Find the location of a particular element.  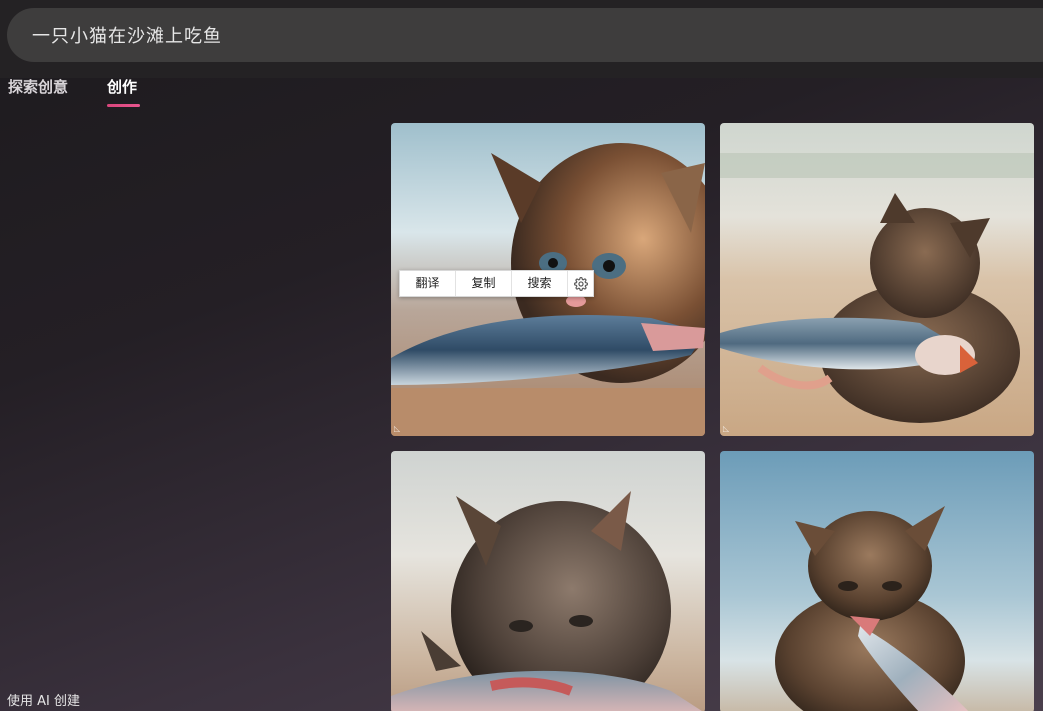

gear-icon is located at coordinates (580, 283).